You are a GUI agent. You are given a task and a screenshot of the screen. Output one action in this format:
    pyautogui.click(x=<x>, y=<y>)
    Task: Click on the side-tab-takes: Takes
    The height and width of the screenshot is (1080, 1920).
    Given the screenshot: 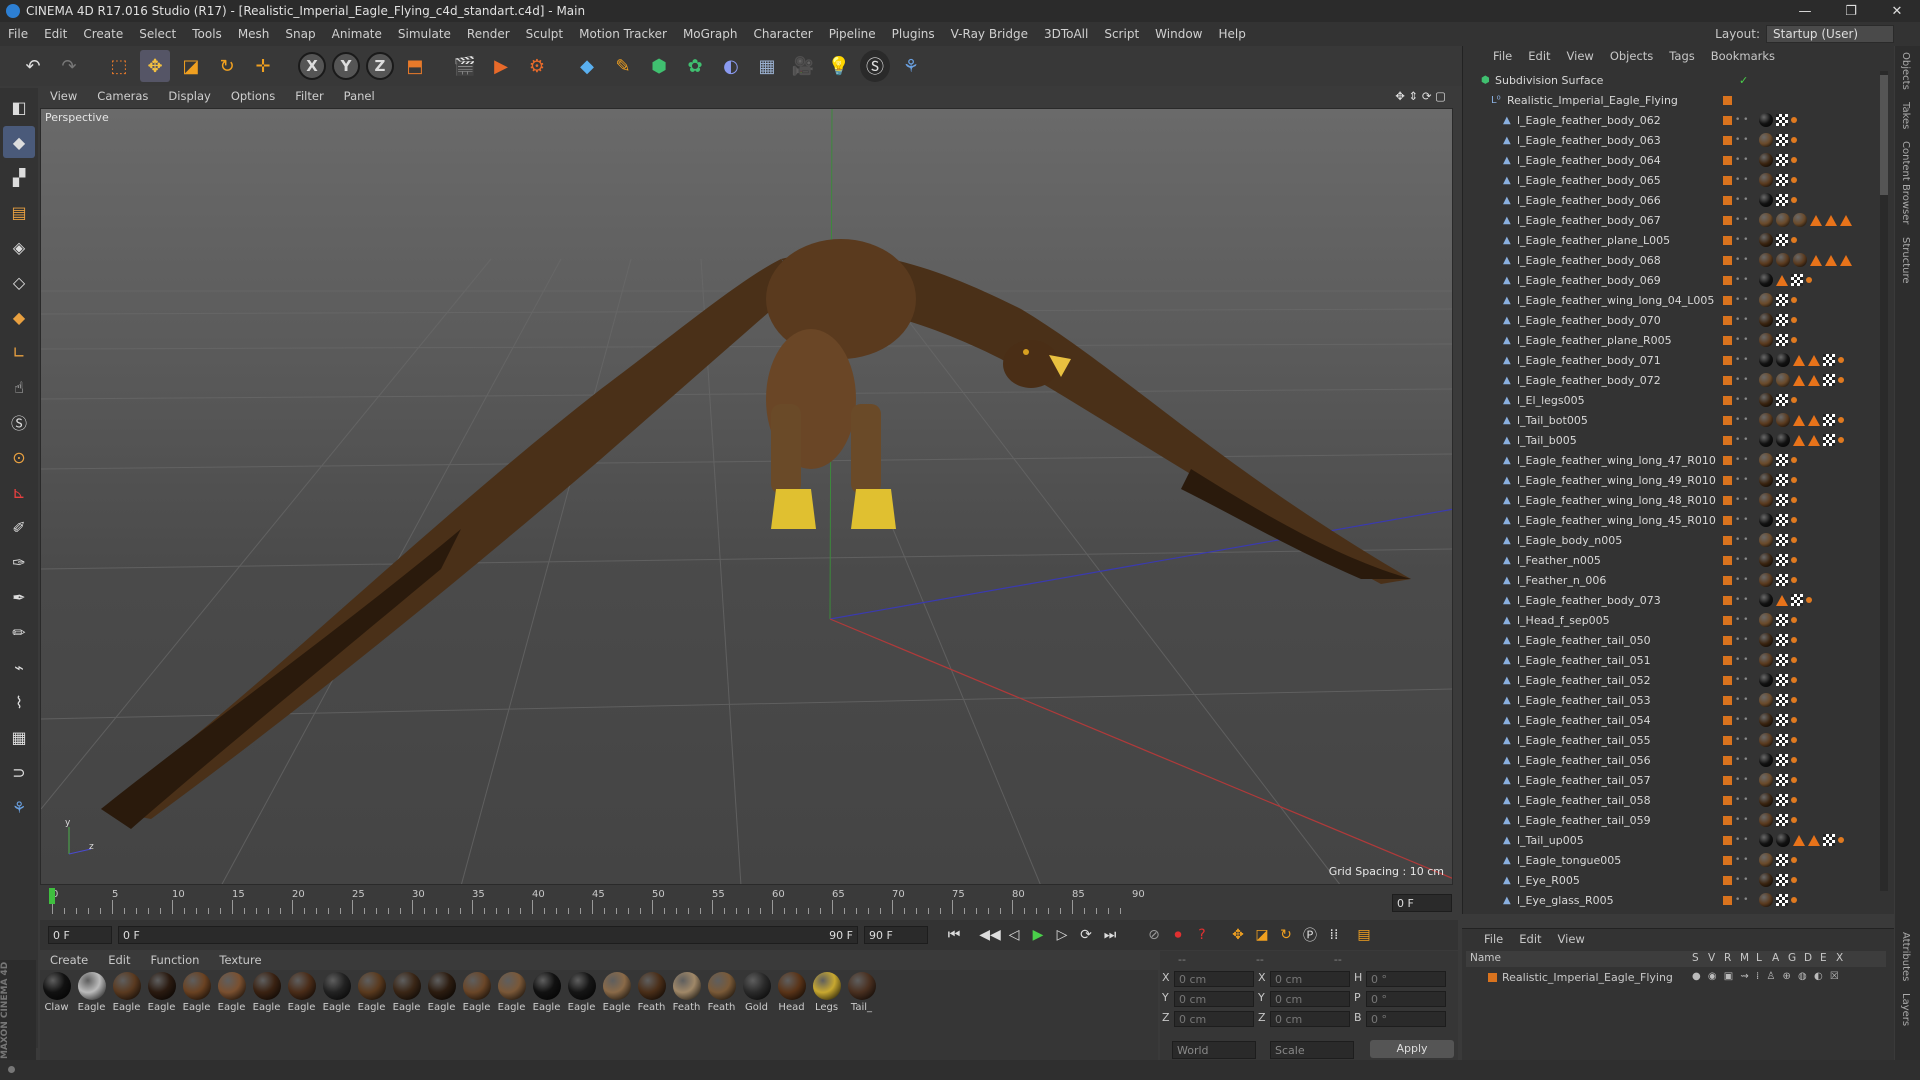 What is the action you would take?
    pyautogui.click(x=1905, y=115)
    